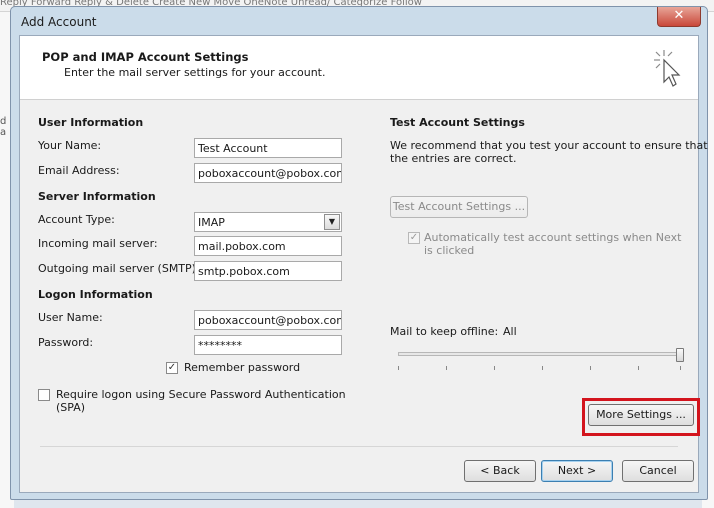 The height and width of the screenshot is (508, 714). What do you see at coordinates (457, 122) in the screenshot?
I see `test-settings-heading: Test Account Settings` at bounding box center [457, 122].